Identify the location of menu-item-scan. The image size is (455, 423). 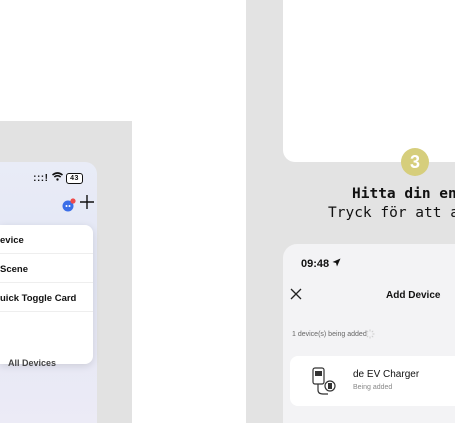
(46, 326).